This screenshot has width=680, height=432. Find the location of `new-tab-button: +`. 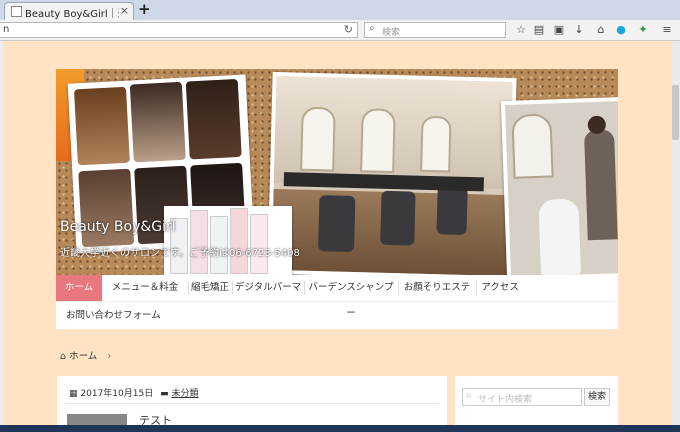

new-tab-button: + is located at coordinates (144, 9).